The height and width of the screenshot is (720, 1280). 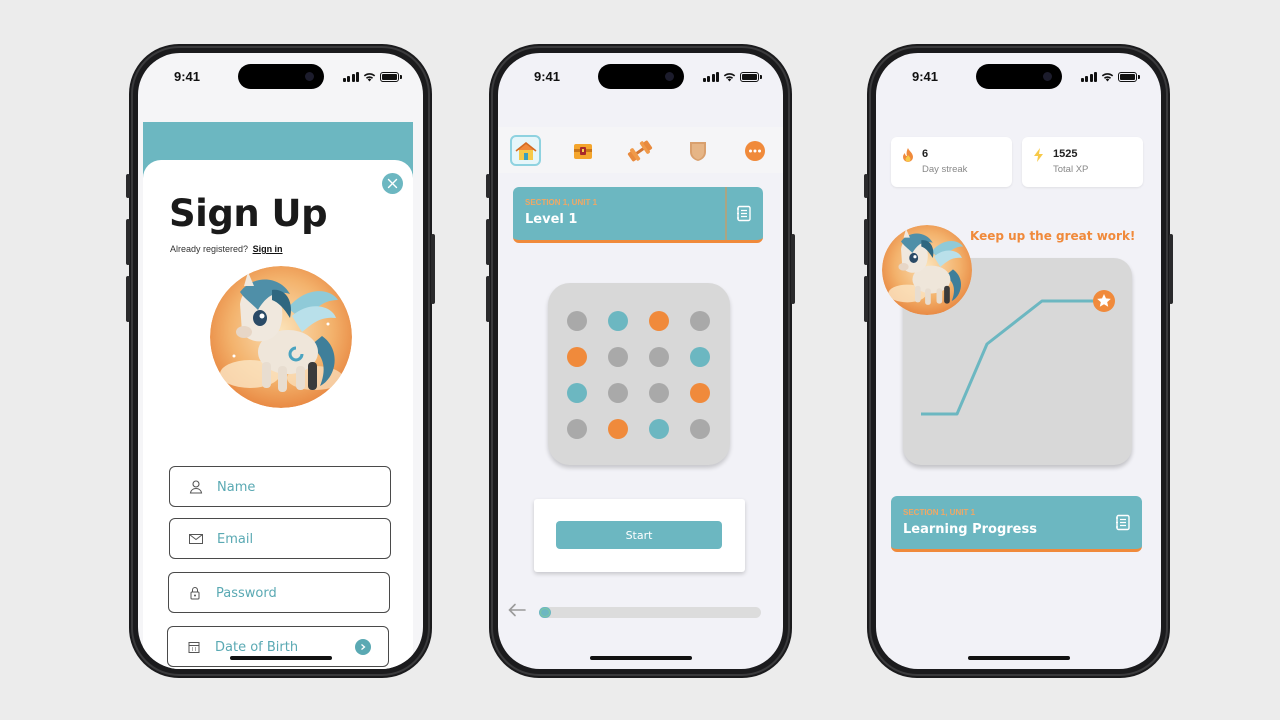 I want to click on nav-home, so click(x=525, y=150).